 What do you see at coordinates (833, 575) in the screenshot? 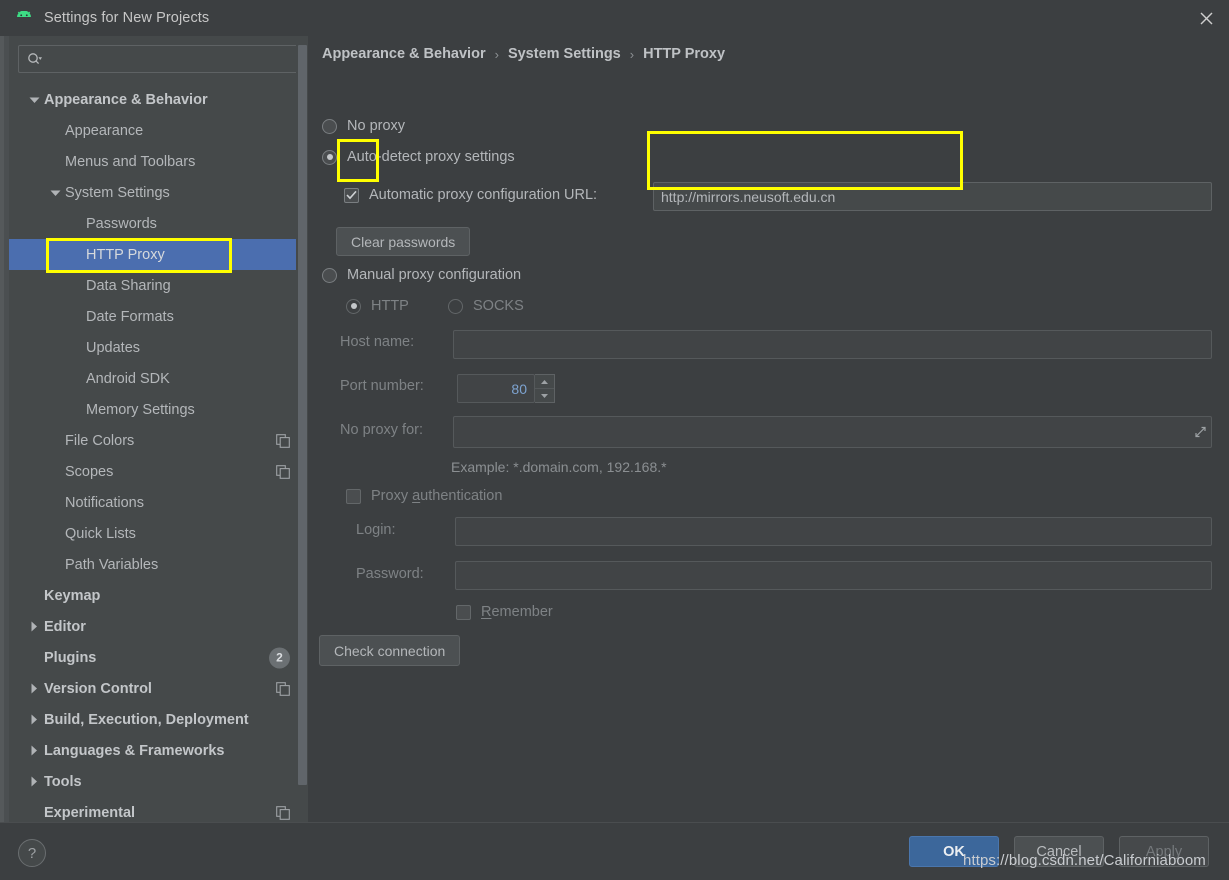
I see `password-input` at bounding box center [833, 575].